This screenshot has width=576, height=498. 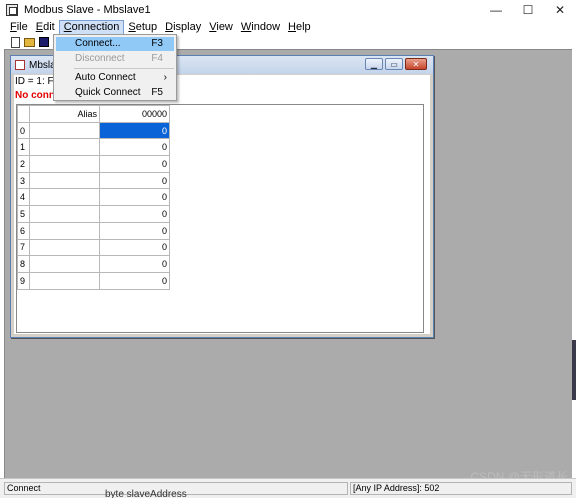 I want to click on address-header: 00000, so click(x=134, y=114).